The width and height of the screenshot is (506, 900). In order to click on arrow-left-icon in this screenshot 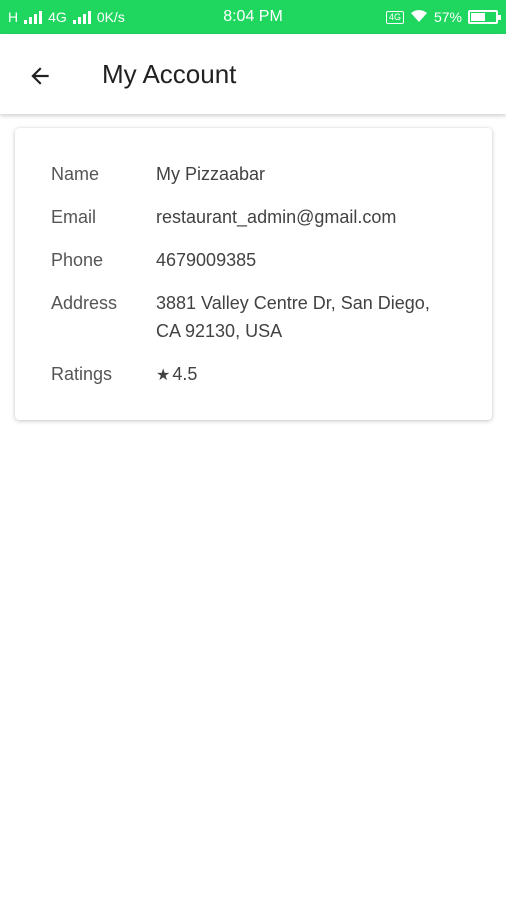, I will do `click(40, 76)`.